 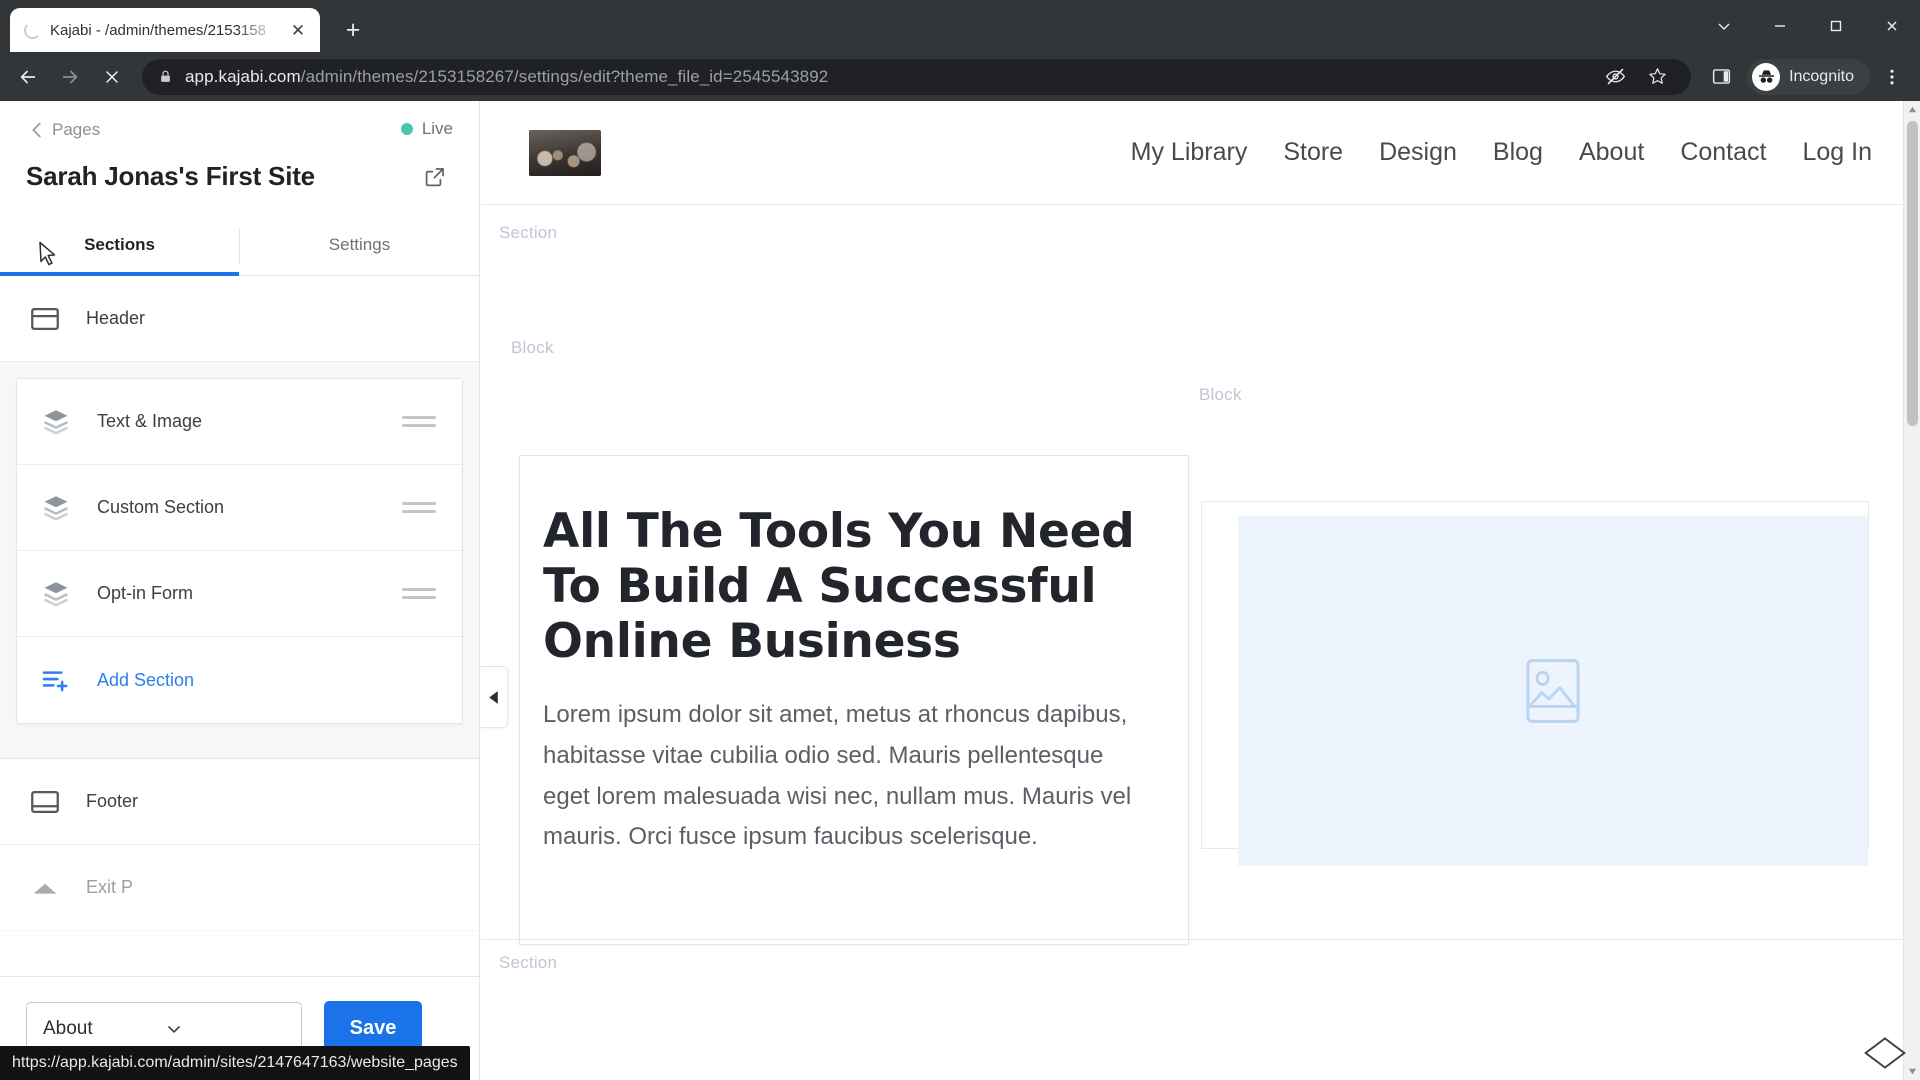 What do you see at coordinates (1821, 76) in the screenshot?
I see `incognito-label: Incognito` at bounding box center [1821, 76].